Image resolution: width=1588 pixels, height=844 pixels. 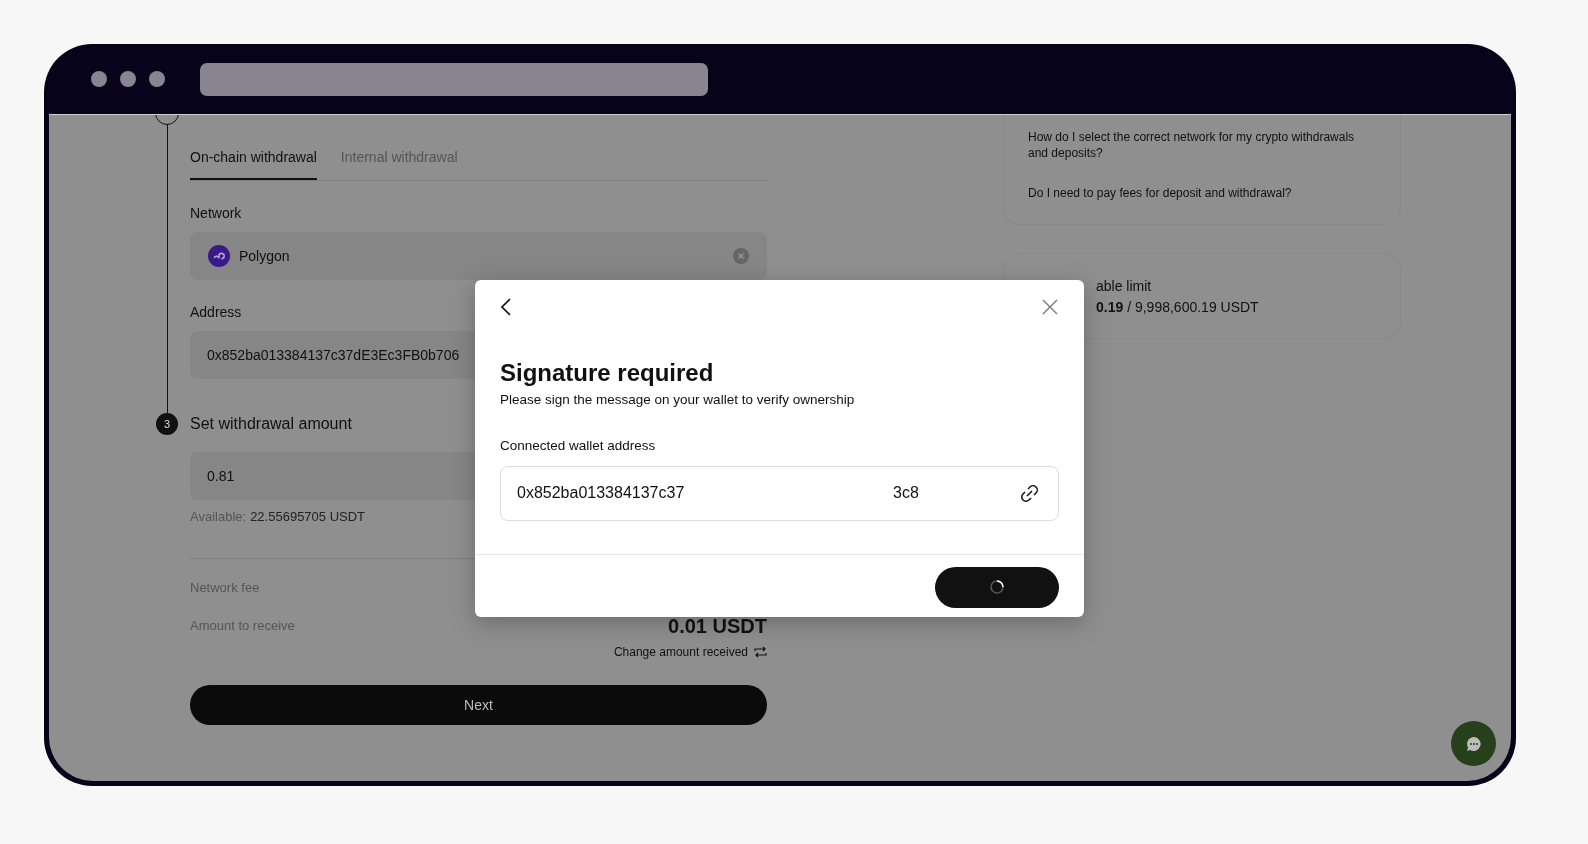 I want to click on available-value: 22.55695705 USDT, so click(x=308, y=517).